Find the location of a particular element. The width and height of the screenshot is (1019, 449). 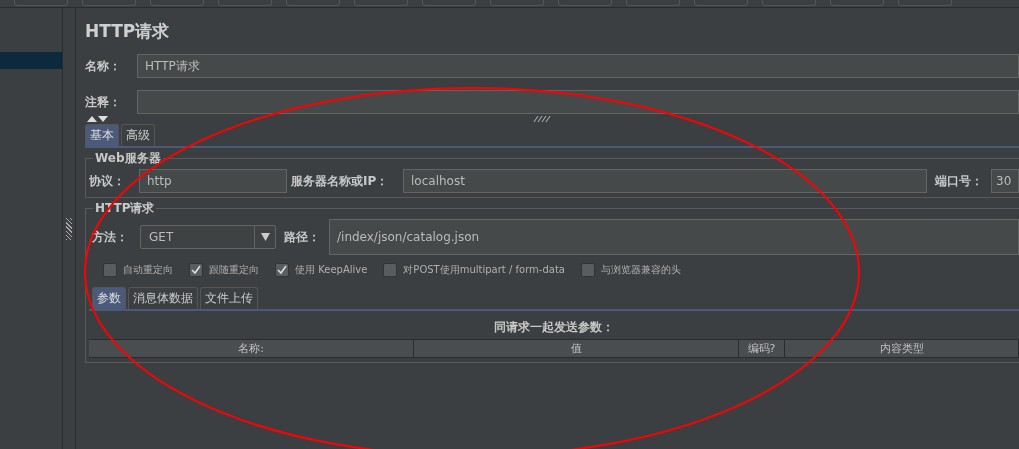

method-dropdown: GET is located at coordinates (208, 237).